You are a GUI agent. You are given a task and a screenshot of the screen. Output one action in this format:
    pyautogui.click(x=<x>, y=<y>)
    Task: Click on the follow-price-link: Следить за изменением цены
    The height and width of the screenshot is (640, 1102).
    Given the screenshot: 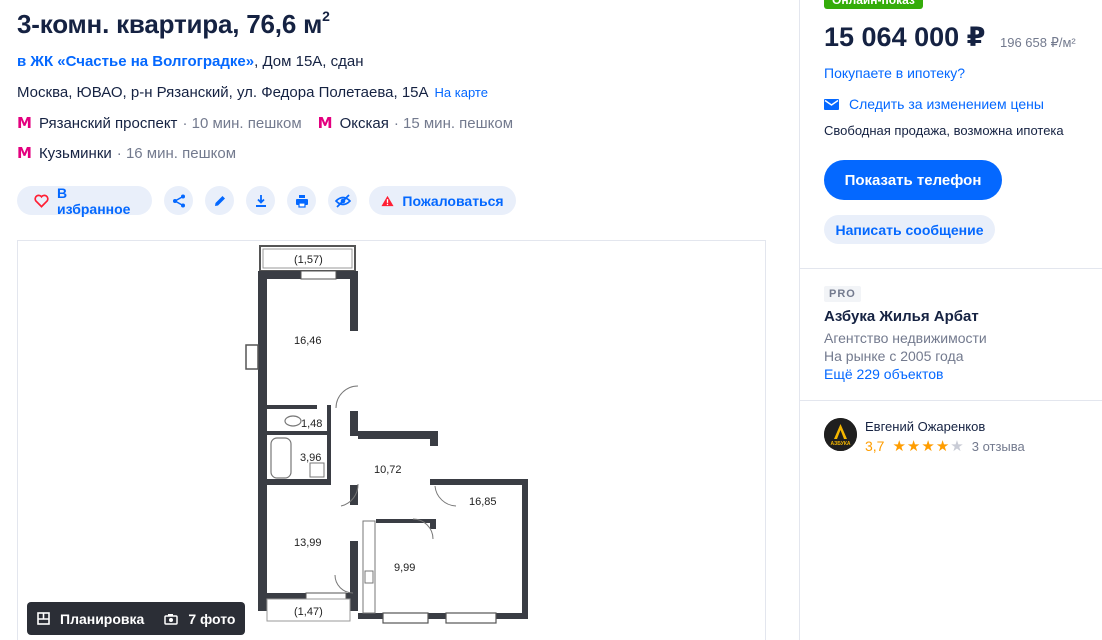 What is the action you would take?
    pyautogui.click(x=934, y=104)
    